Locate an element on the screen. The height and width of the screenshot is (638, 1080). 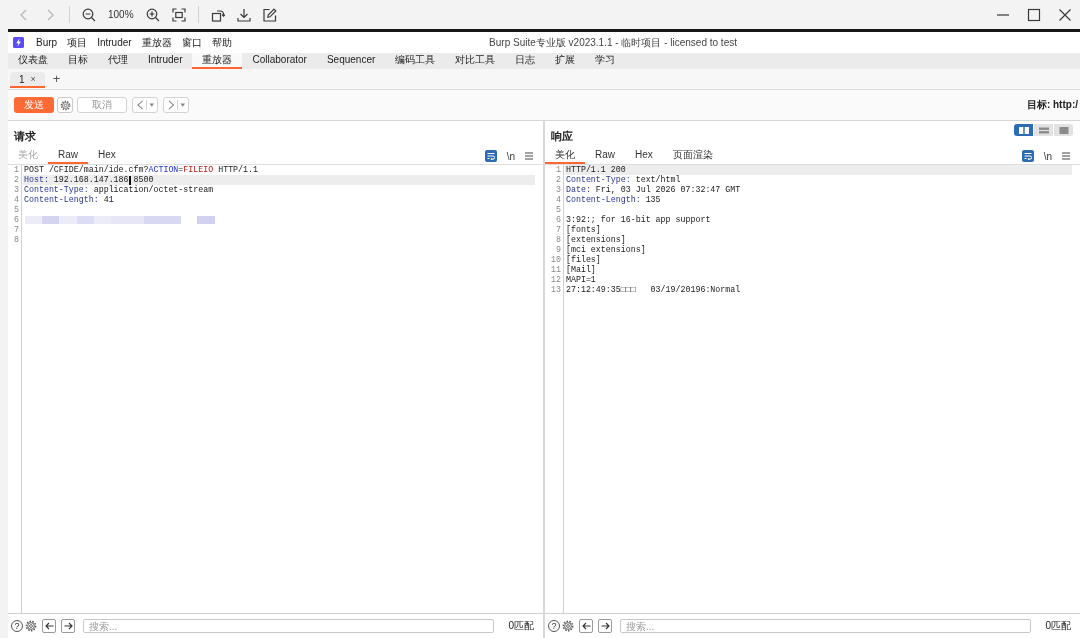
tool-tab: 日志 is located at coordinates (525, 61).